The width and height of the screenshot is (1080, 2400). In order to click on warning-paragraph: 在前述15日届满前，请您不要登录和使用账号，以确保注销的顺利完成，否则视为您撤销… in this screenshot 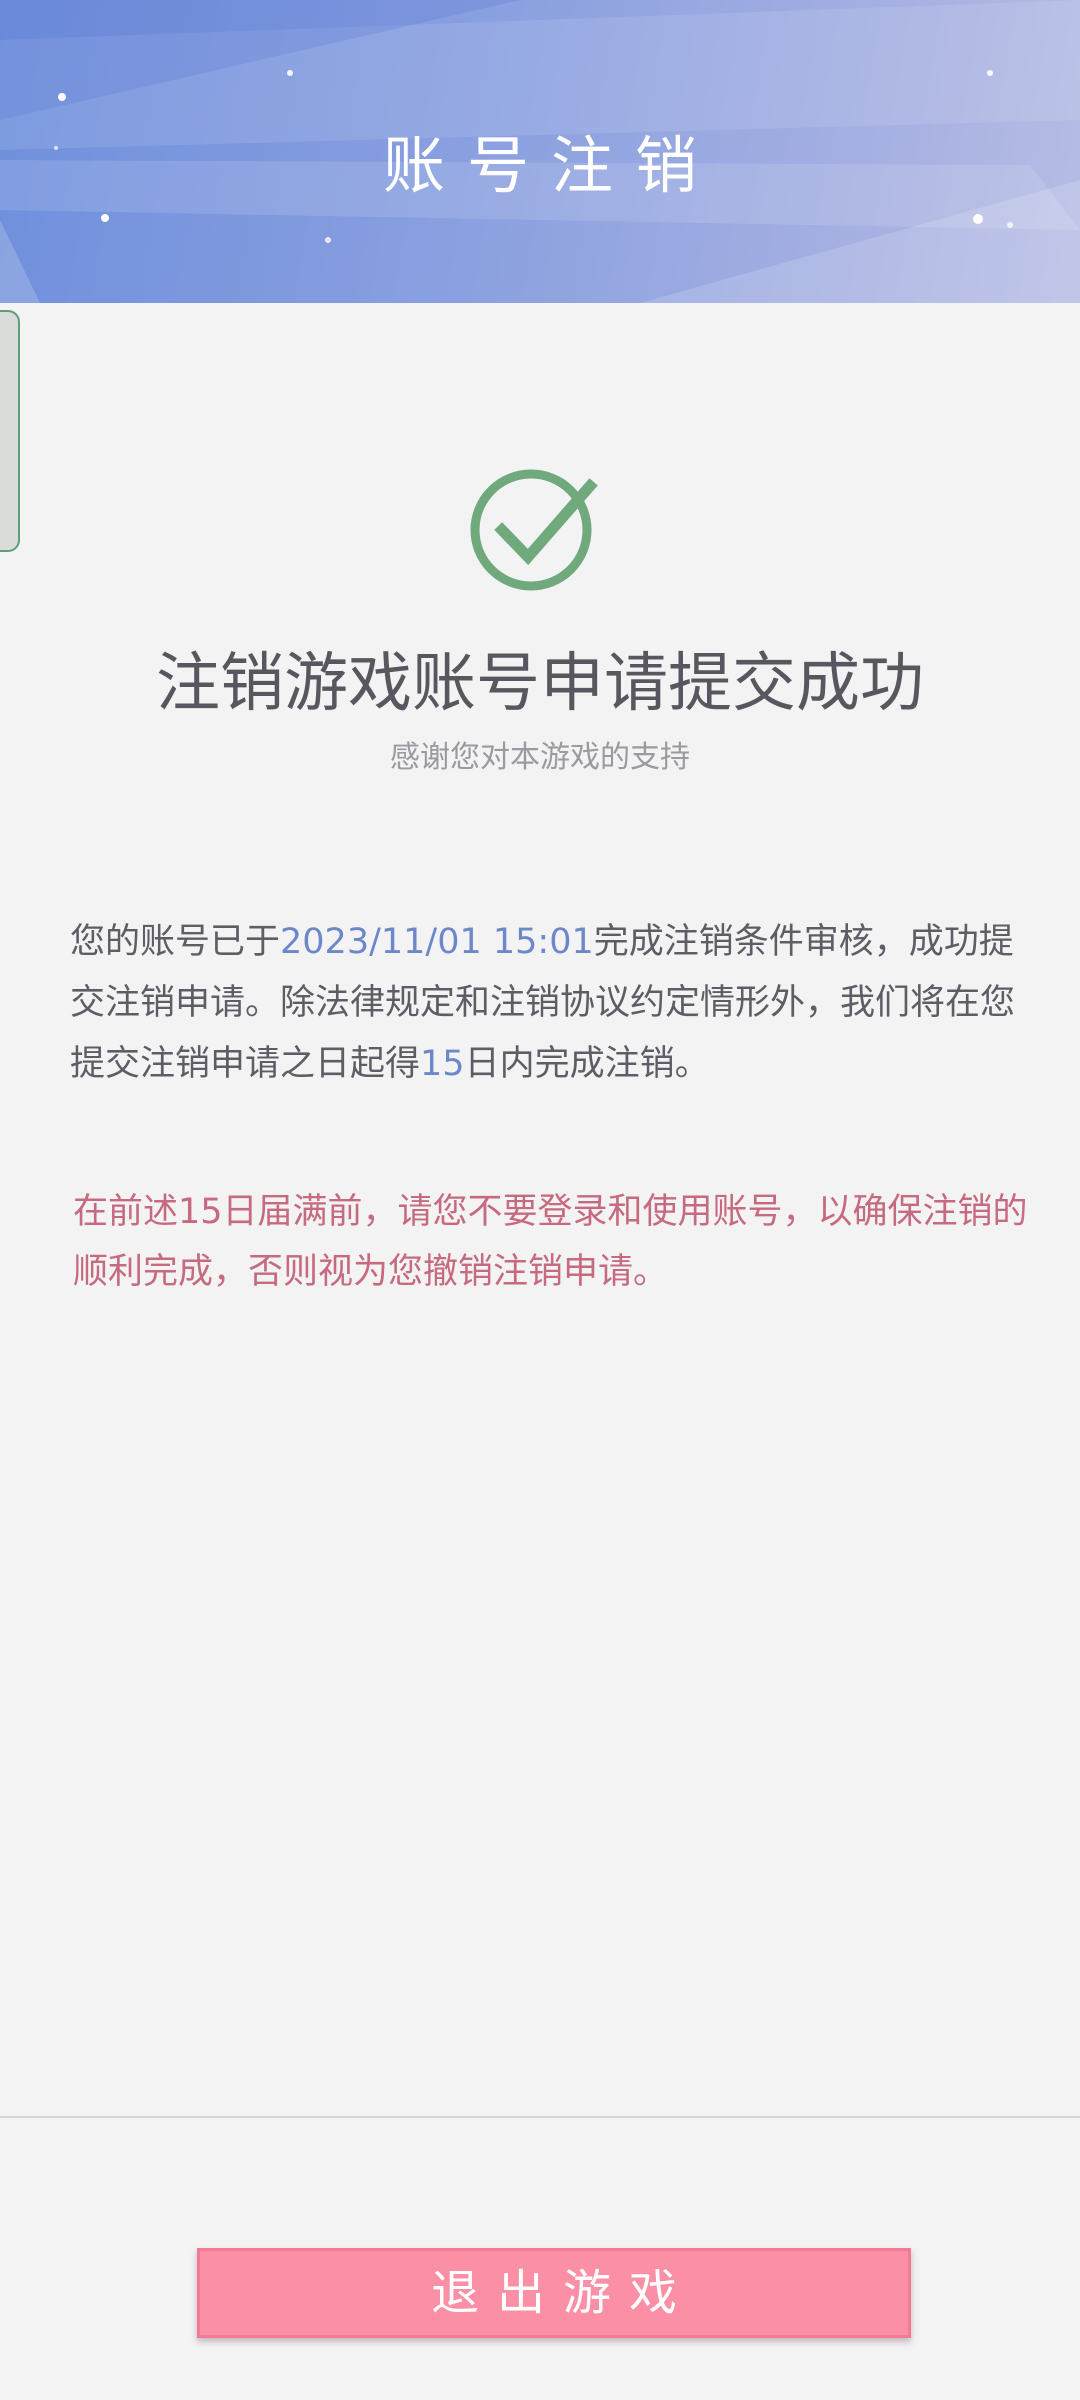, I will do `click(550, 1242)`.